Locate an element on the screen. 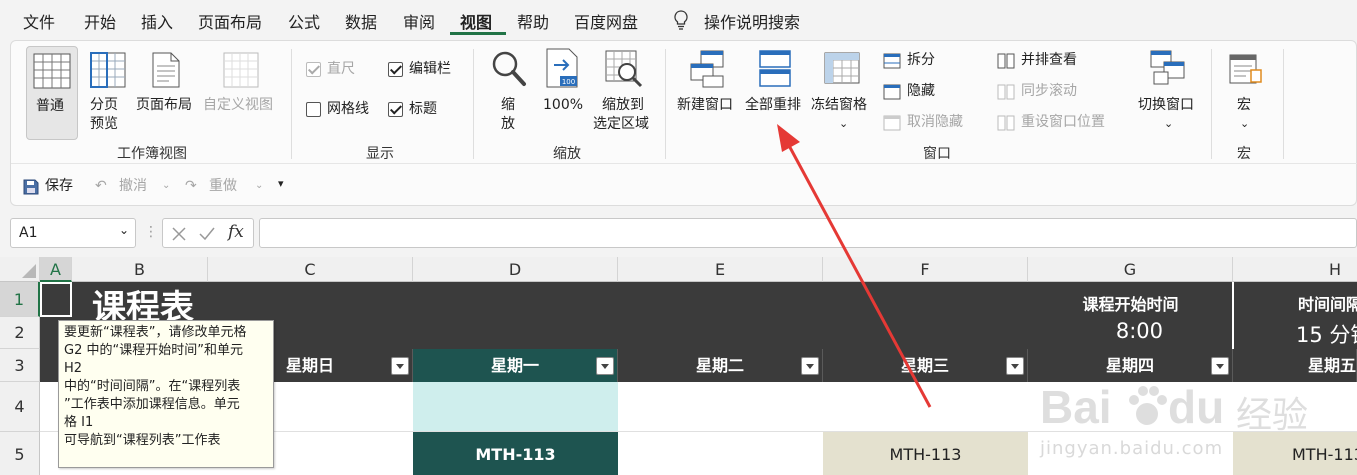 The image size is (1357, 475). paw-icon is located at coordinates (1148, 405).